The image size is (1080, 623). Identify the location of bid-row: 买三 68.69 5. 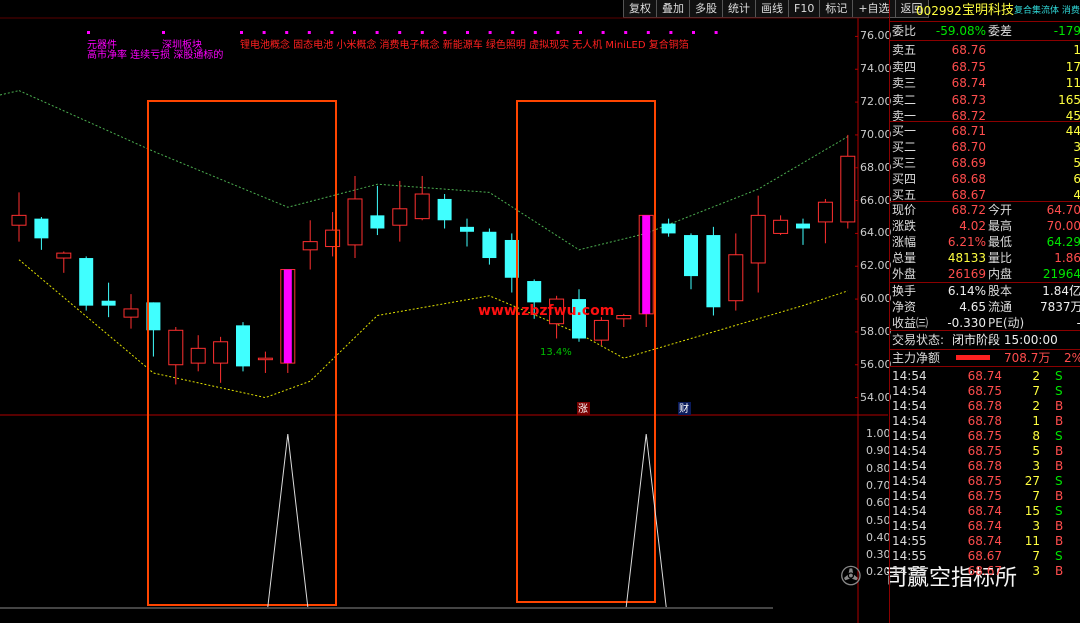
(985, 163).